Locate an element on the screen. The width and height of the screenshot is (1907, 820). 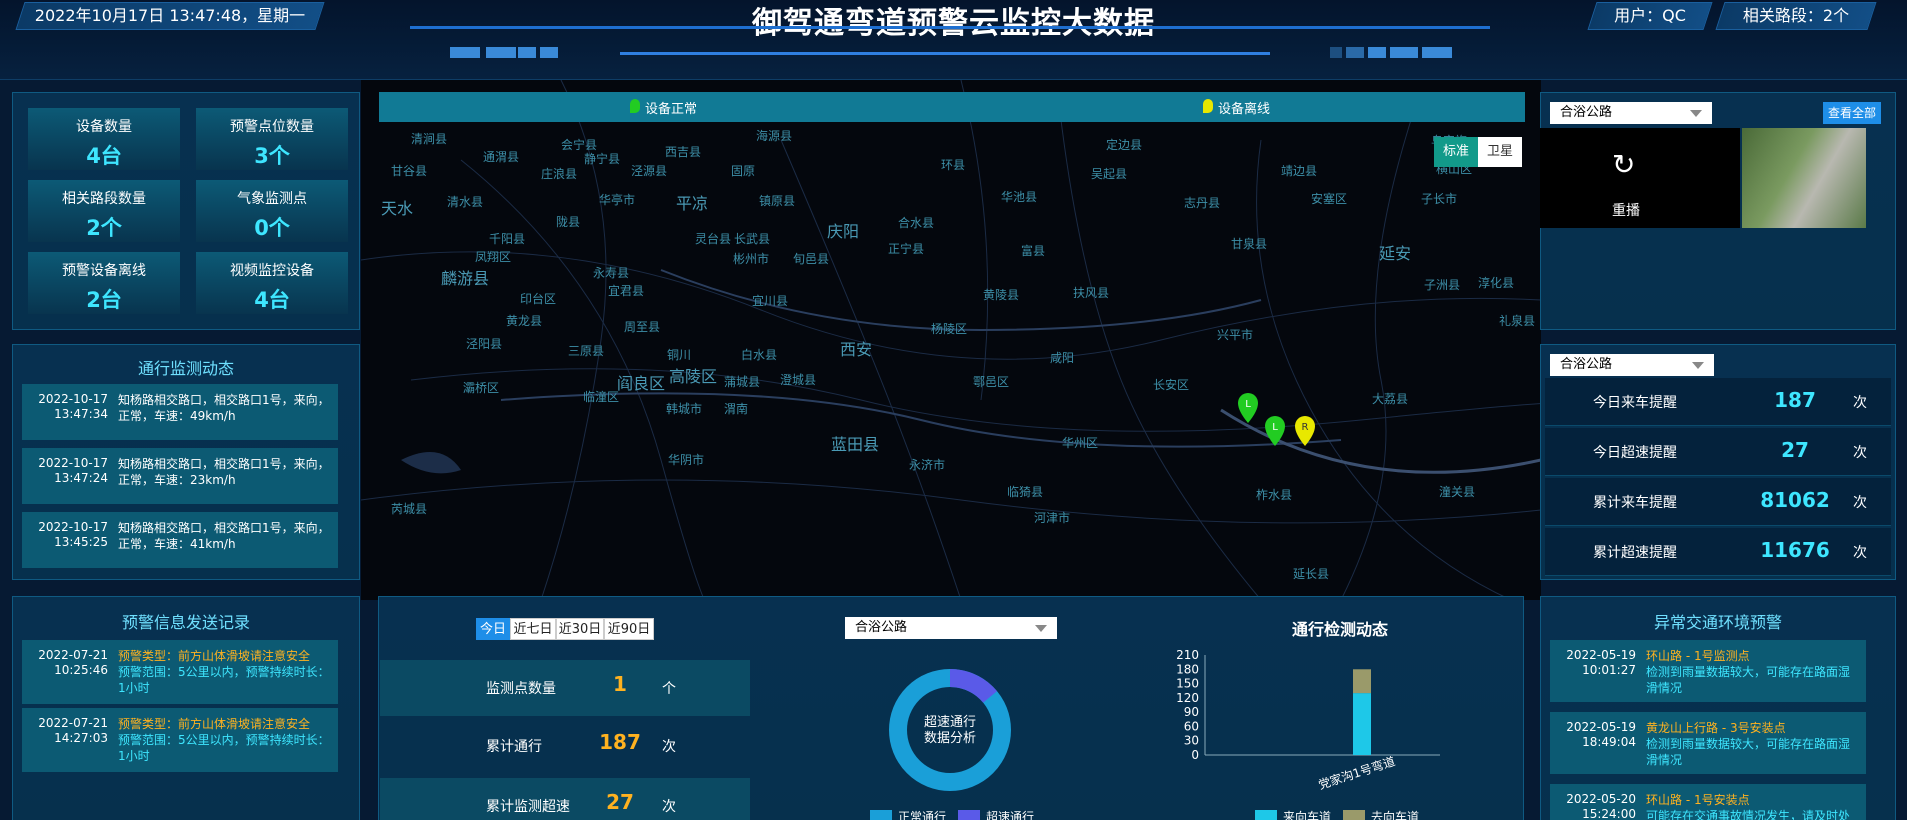
city-label: 泾源县 is located at coordinates (649, 171).